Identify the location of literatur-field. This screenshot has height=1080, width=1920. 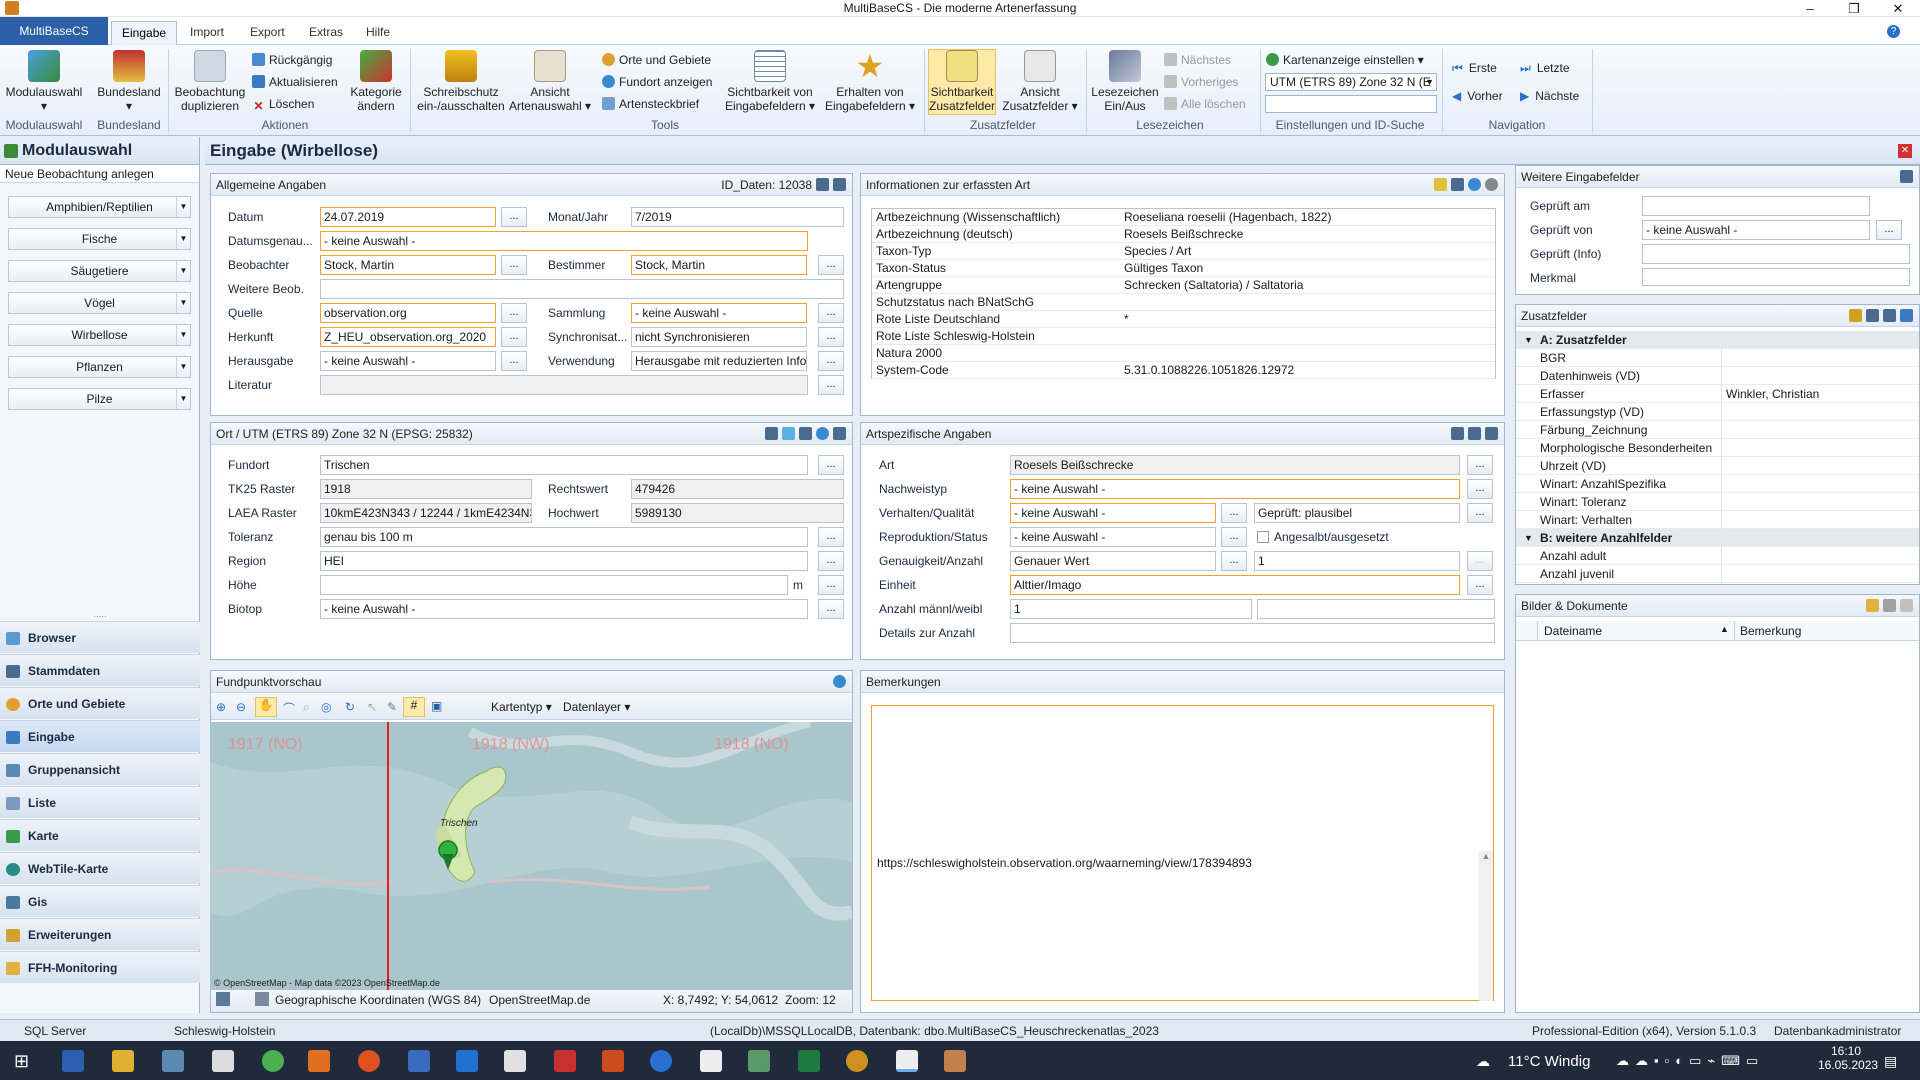
(564, 385).